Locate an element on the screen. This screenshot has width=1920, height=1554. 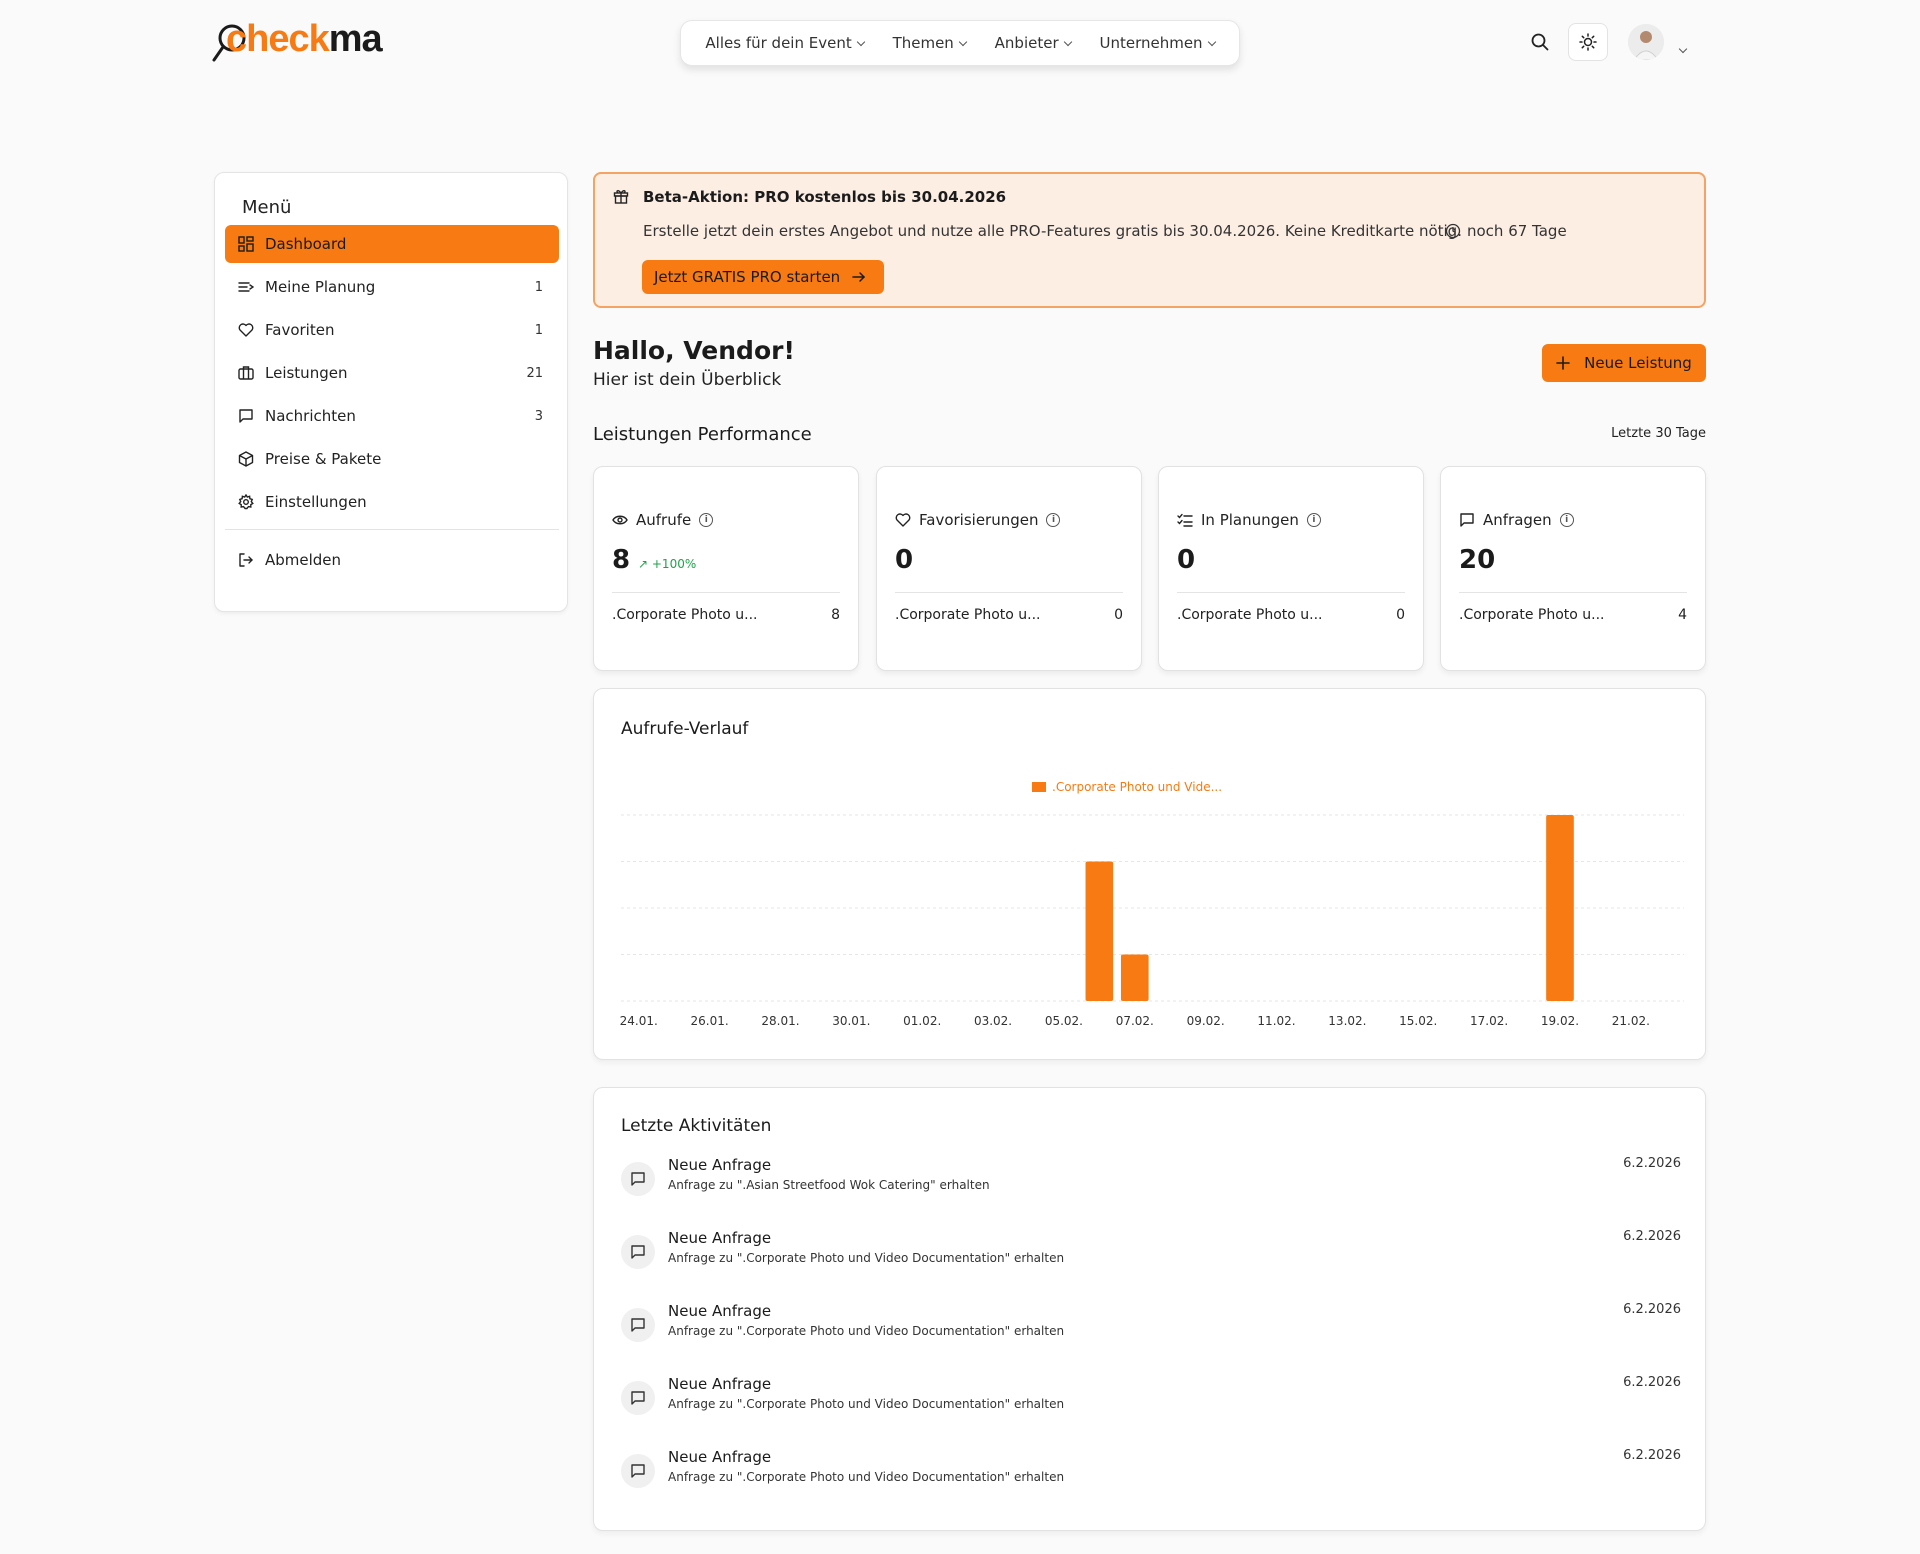
x-tick-label: 21.02. is located at coordinates (1631, 1021).